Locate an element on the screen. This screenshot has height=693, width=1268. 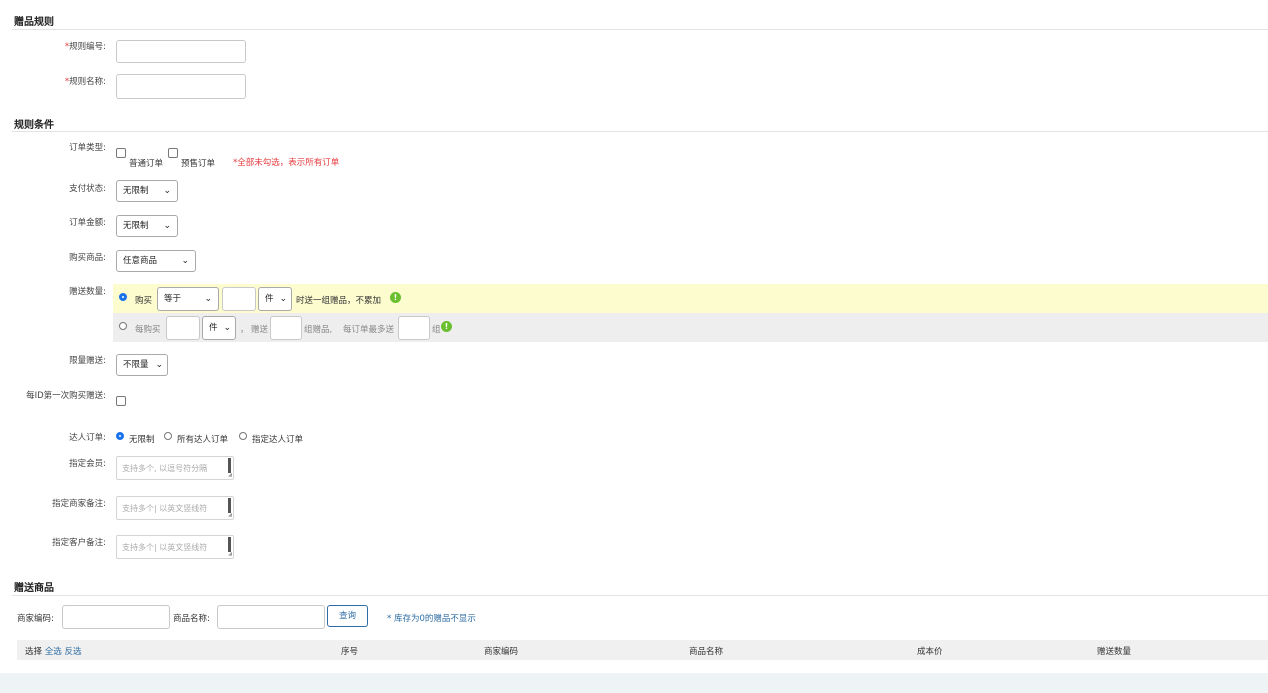
limit-gift-label: 限量赠送: is located at coordinates (87, 361).